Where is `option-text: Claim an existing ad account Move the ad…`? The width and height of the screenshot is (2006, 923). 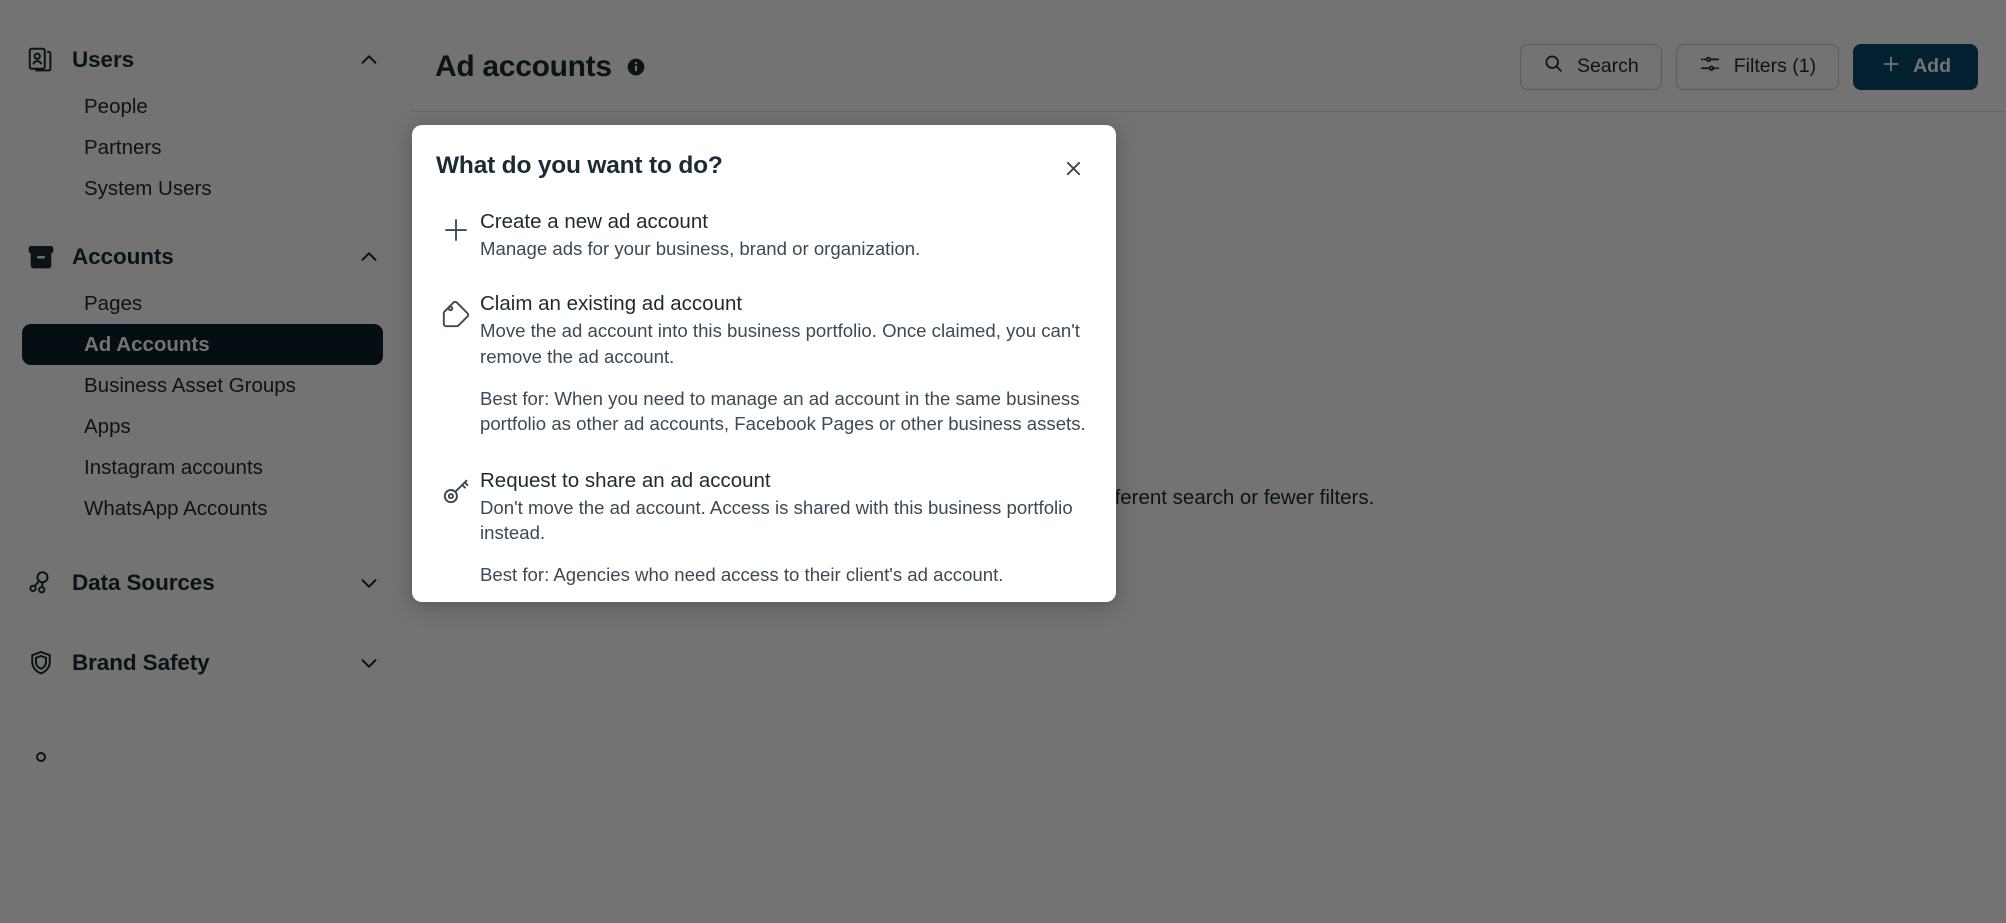 option-text: Claim an existing ad account Move the ad… is located at coordinates (785, 363).